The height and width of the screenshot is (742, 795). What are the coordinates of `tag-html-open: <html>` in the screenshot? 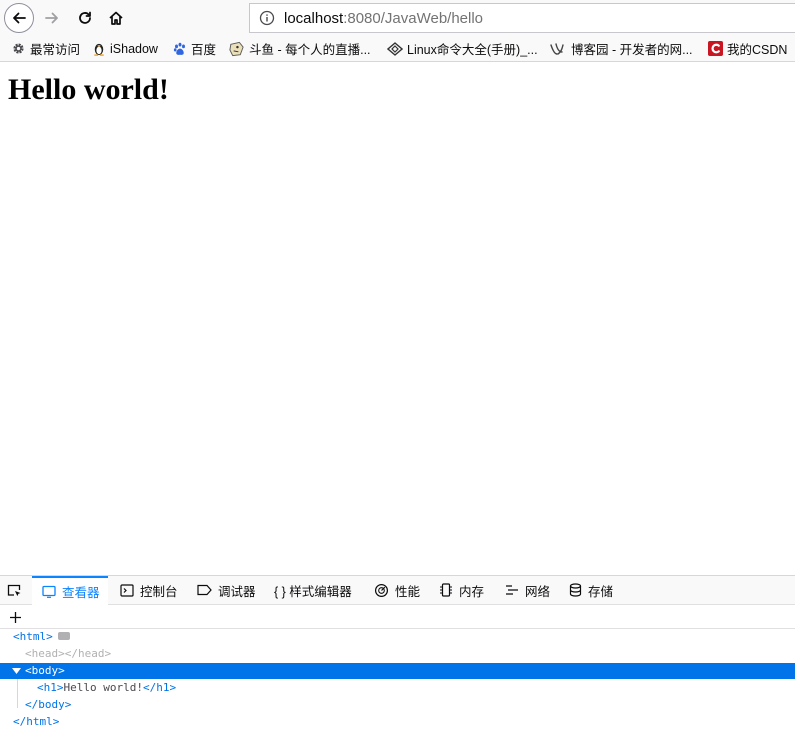 It's located at (33, 636).